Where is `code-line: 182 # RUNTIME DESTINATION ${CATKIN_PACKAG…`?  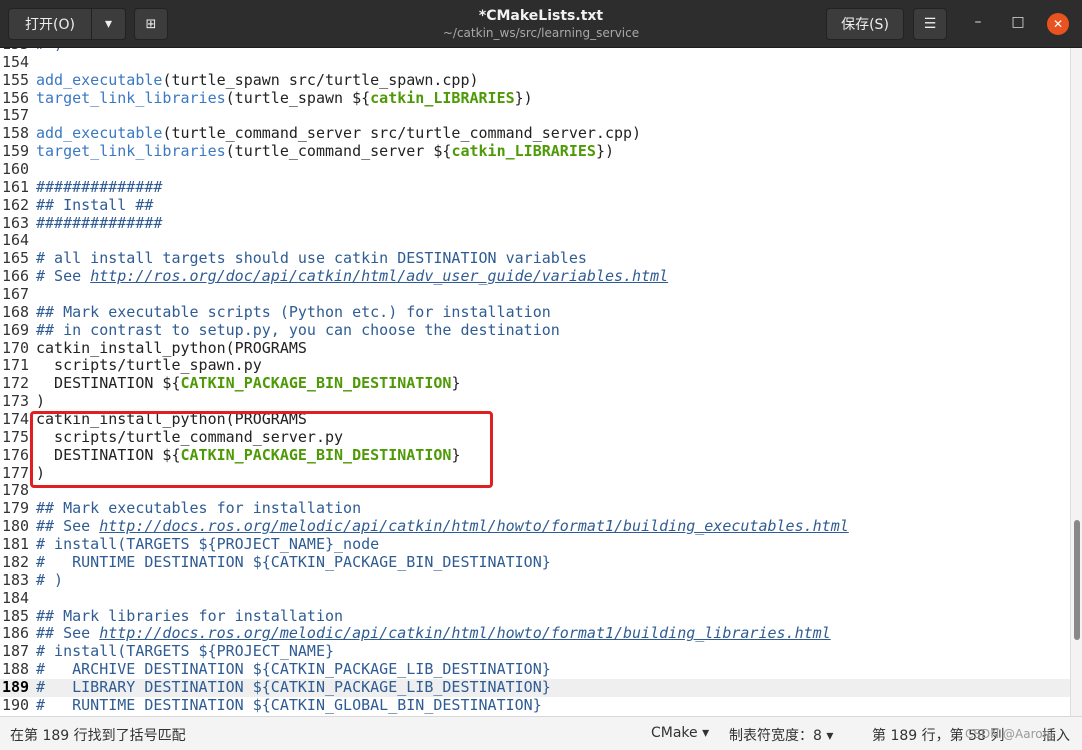
code-line: 182 # RUNTIME DESTINATION ${CATKIN_PACKAG… is located at coordinates (535, 562).